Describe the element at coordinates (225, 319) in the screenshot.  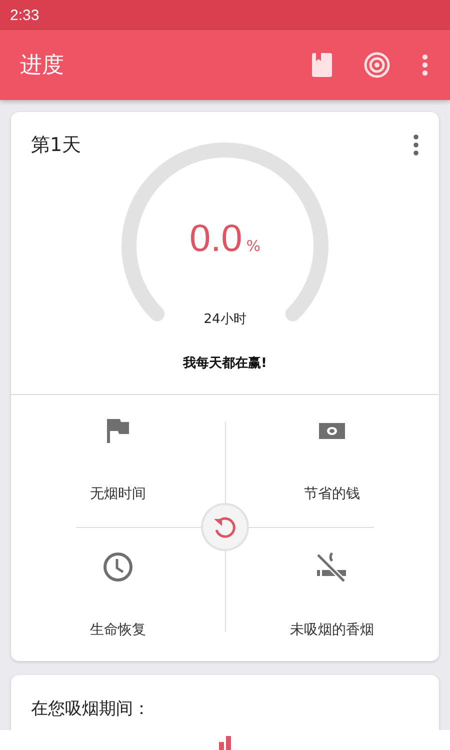
I see `gauge-caption: 24小时` at that location.